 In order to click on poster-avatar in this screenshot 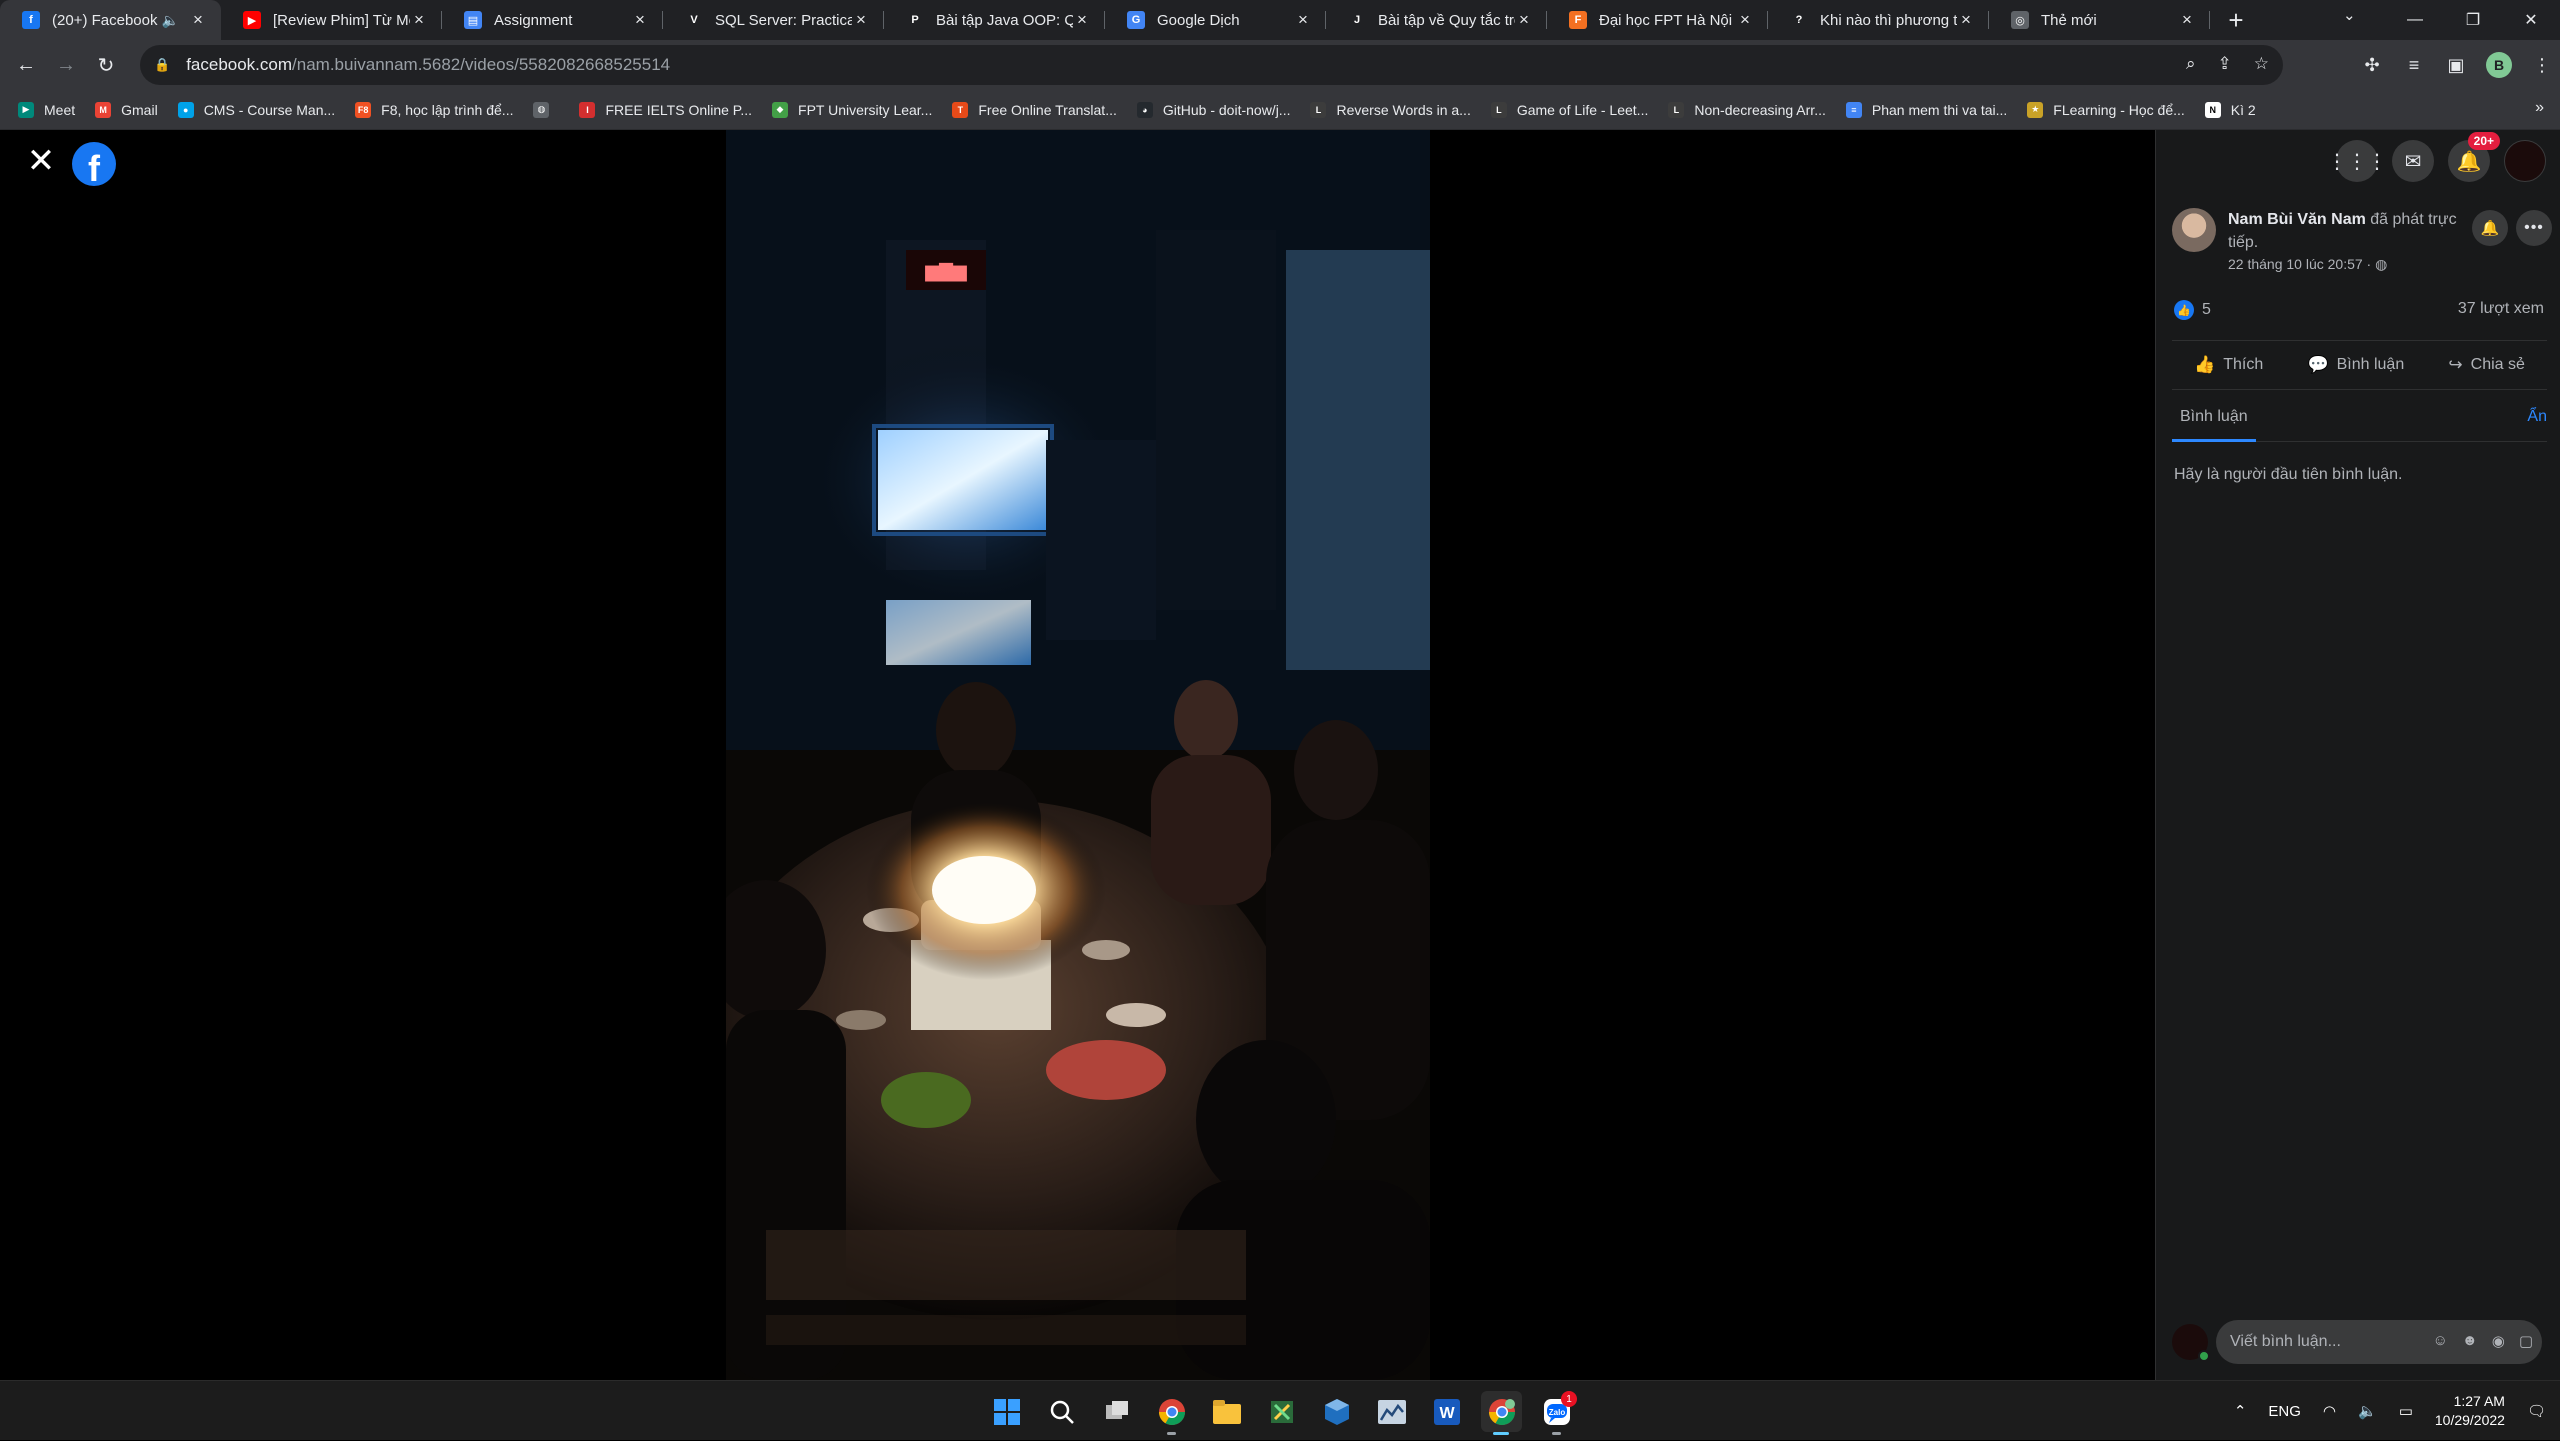, I will do `click(2194, 230)`.